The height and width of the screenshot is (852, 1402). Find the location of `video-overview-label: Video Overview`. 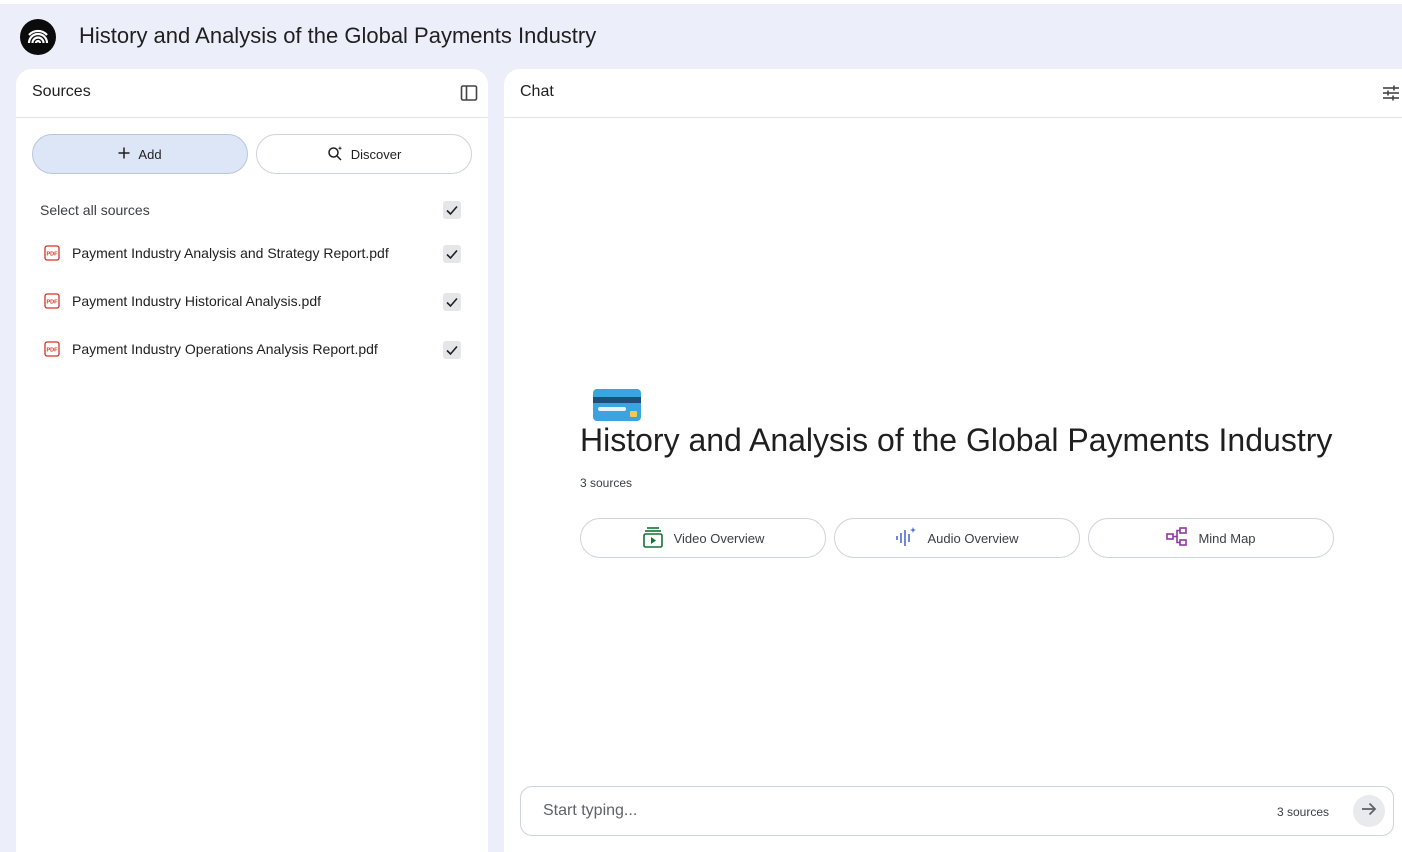

video-overview-label: Video Overview is located at coordinates (719, 538).